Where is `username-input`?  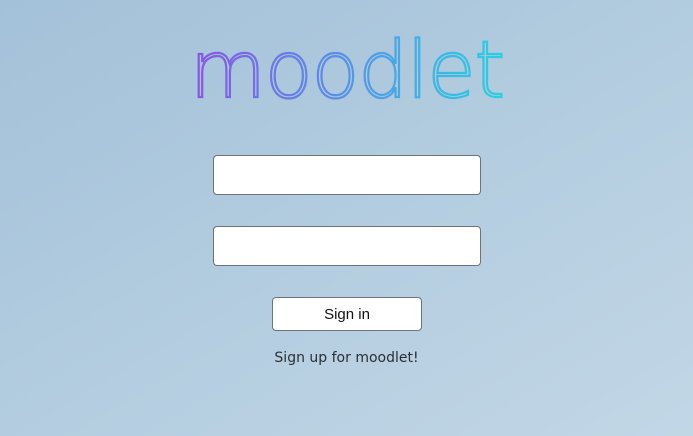
username-input is located at coordinates (347, 175).